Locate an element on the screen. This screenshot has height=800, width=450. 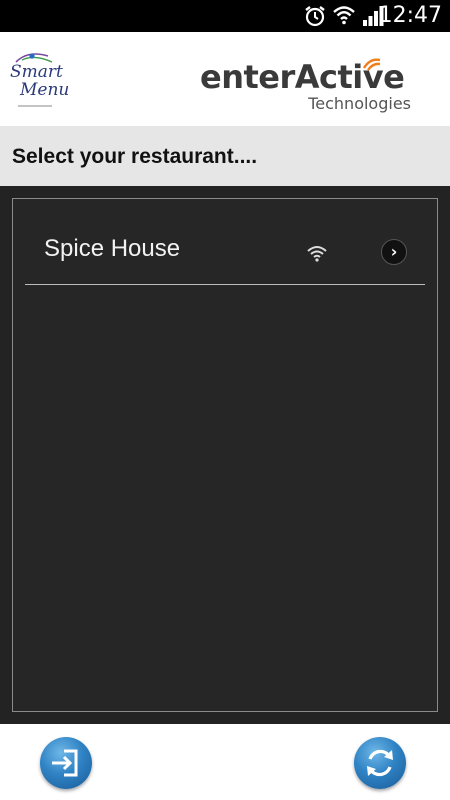
refresh-button is located at coordinates (380, 763).